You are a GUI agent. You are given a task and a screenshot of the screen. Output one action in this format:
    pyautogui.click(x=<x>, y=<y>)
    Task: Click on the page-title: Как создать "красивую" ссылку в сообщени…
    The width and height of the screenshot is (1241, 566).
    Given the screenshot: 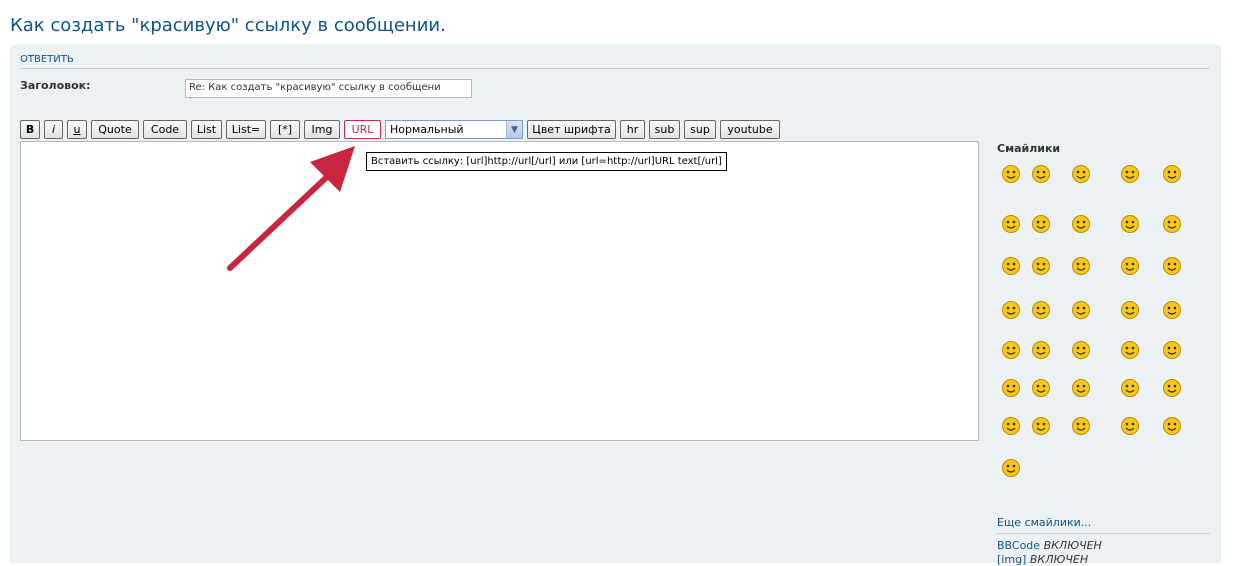 What is the action you would take?
    pyautogui.click(x=228, y=25)
    